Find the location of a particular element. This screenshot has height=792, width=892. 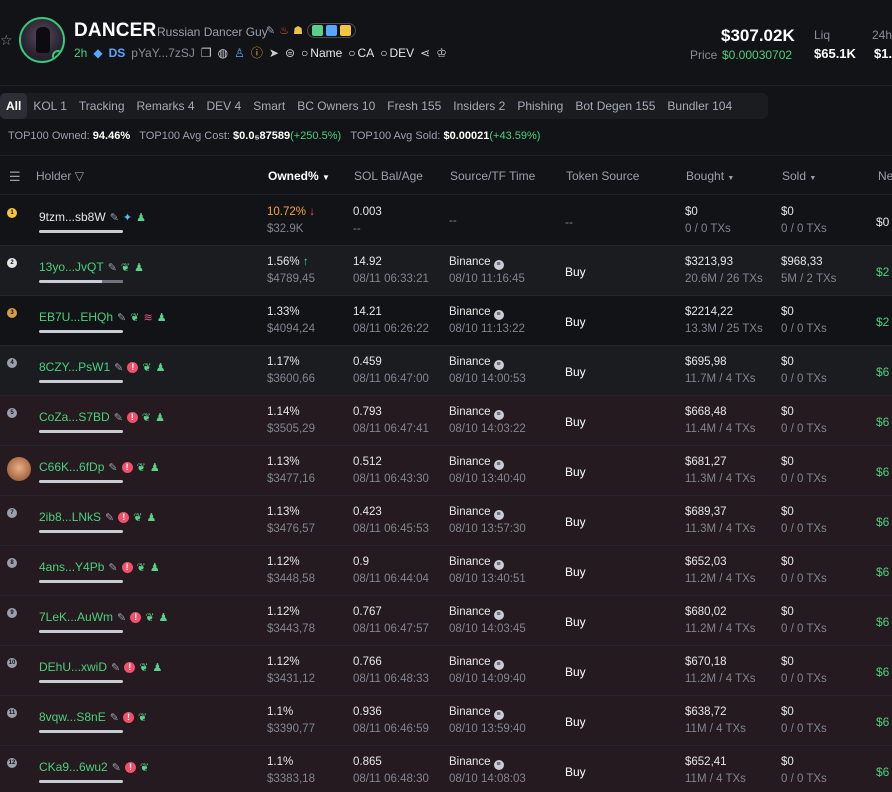

holder-address: CoZa...S7BD is located at coordinates (74, 417).